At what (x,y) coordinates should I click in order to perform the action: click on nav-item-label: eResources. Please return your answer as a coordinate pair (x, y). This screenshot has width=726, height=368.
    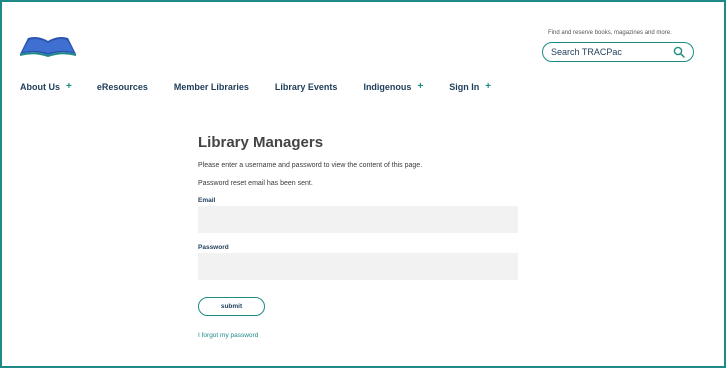
    Looking at the image, I should click on (122, 86).